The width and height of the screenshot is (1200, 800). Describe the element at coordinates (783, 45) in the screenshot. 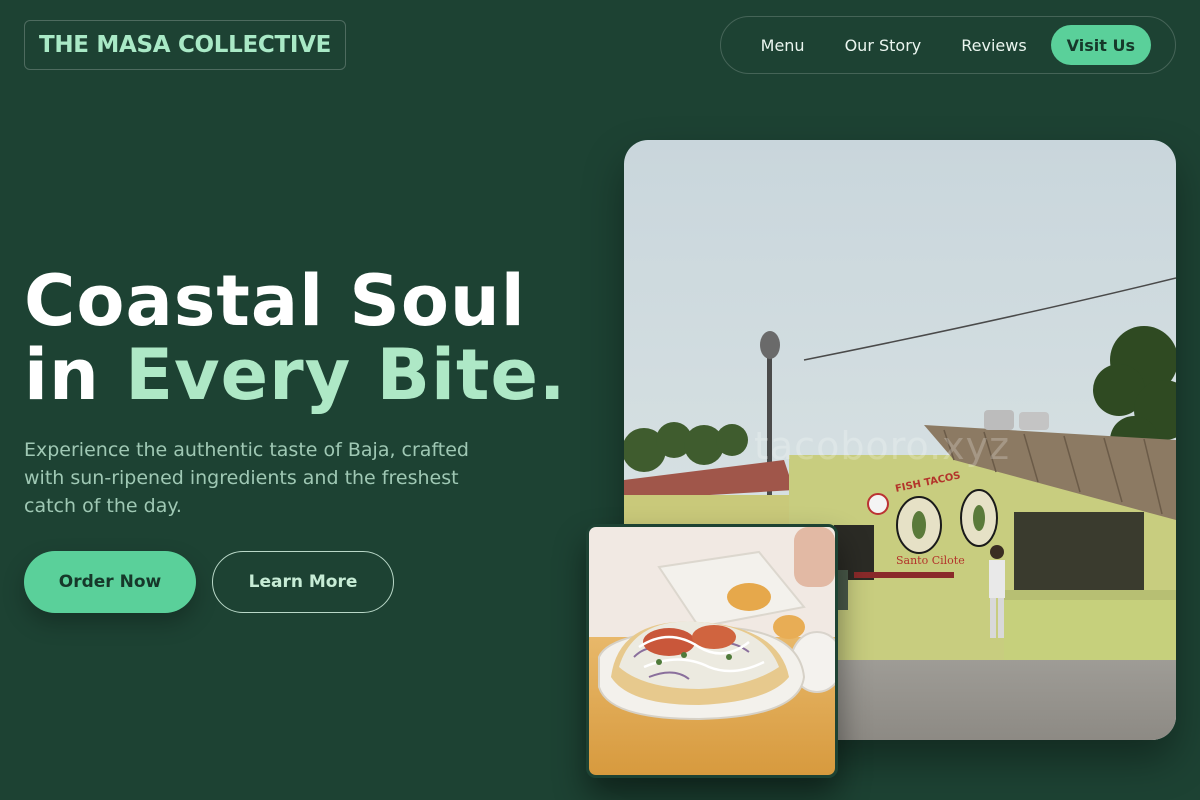

I see `nav-item-menu: Menu` at that location.